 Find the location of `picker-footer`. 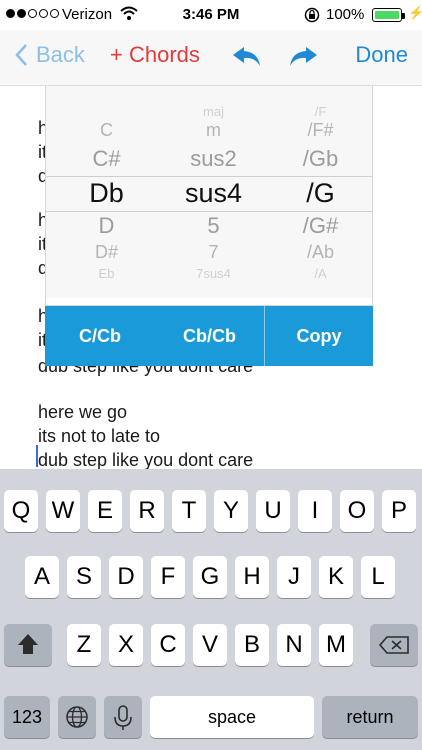

picker-footer is located at coordinates (209, 301).